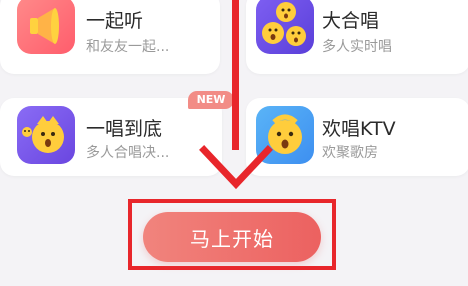 Image resolution: width=468 pixels, height=286 pixels. I want to click on annotation-arrow-shaft, so click(235, 75).